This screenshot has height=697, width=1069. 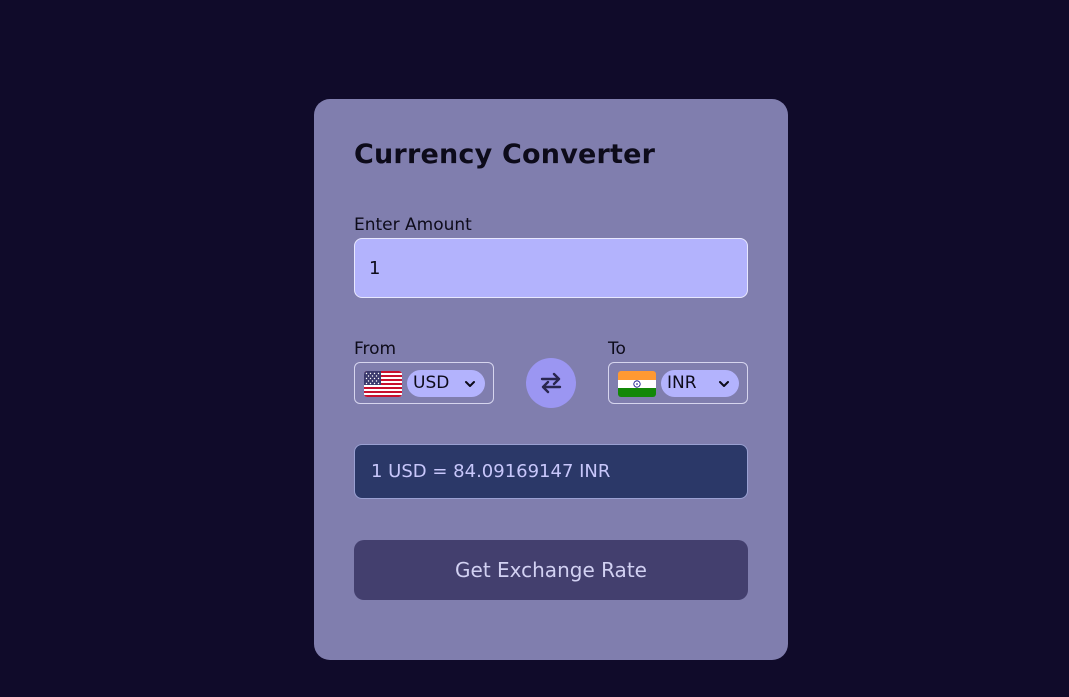 I want to click on get-exchange-rate-button: Get Exchange Rate, so click(x=551, y=570).